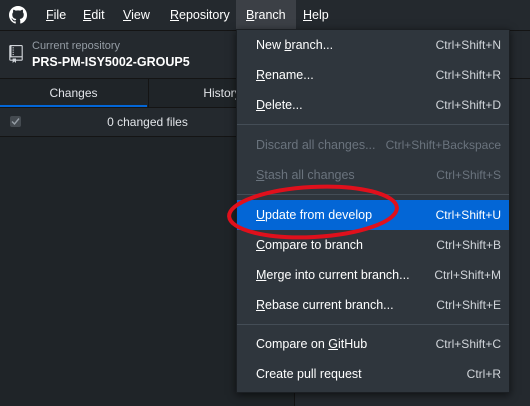  I want to click on menu-item-create-pull-request: Create pull request Ctrl+R, so click(373, 374).